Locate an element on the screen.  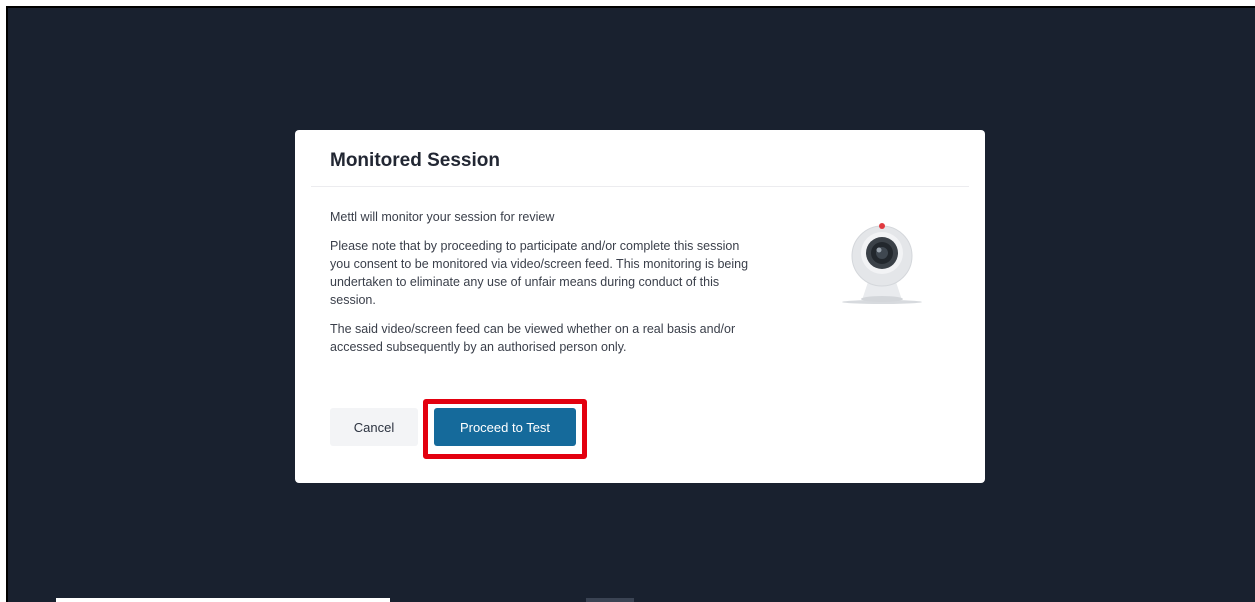
dialog-divider is located at coordinates (640, 186).